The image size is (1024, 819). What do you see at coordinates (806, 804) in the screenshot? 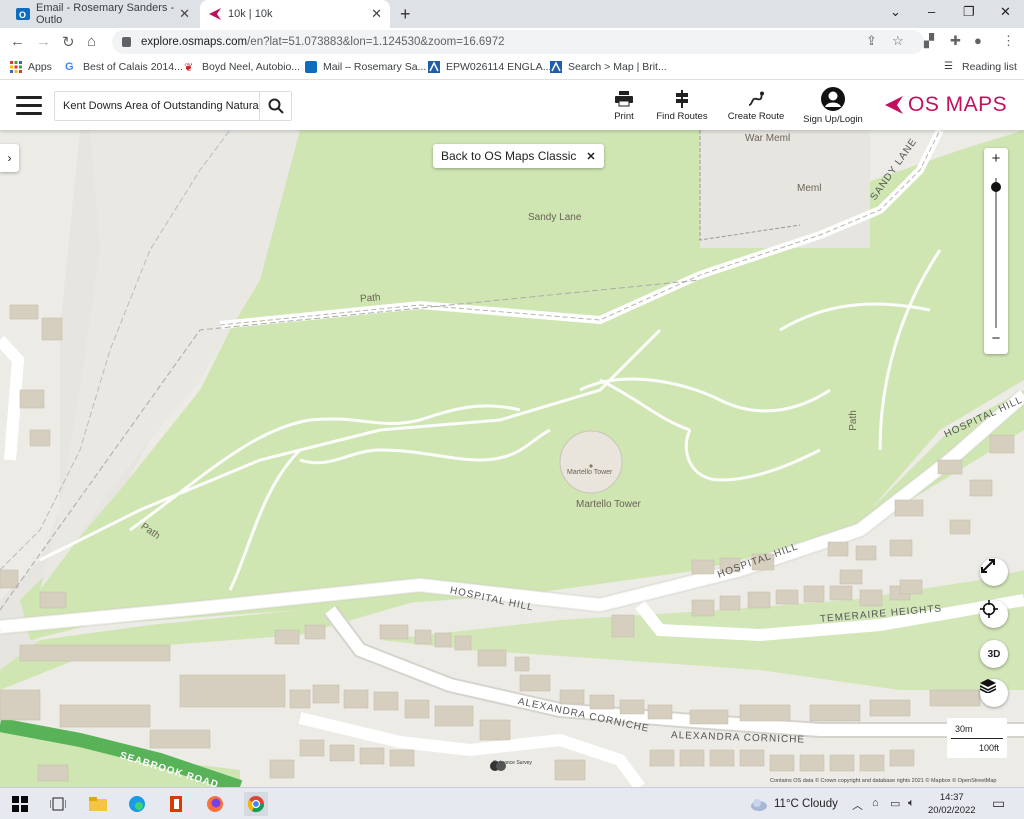
I see `weather-text: 11°C Cloudy` at bounding box center [806, 804].